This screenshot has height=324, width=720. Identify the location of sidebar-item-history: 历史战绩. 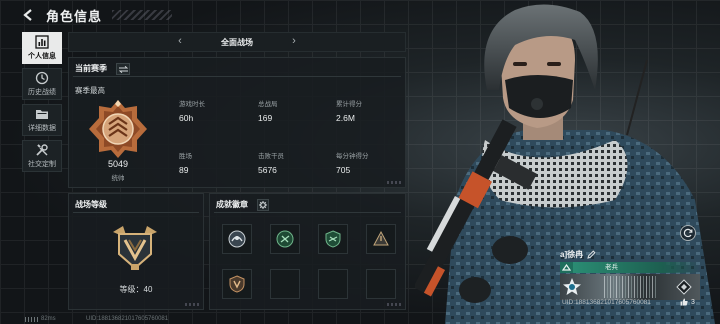
(42, 84).